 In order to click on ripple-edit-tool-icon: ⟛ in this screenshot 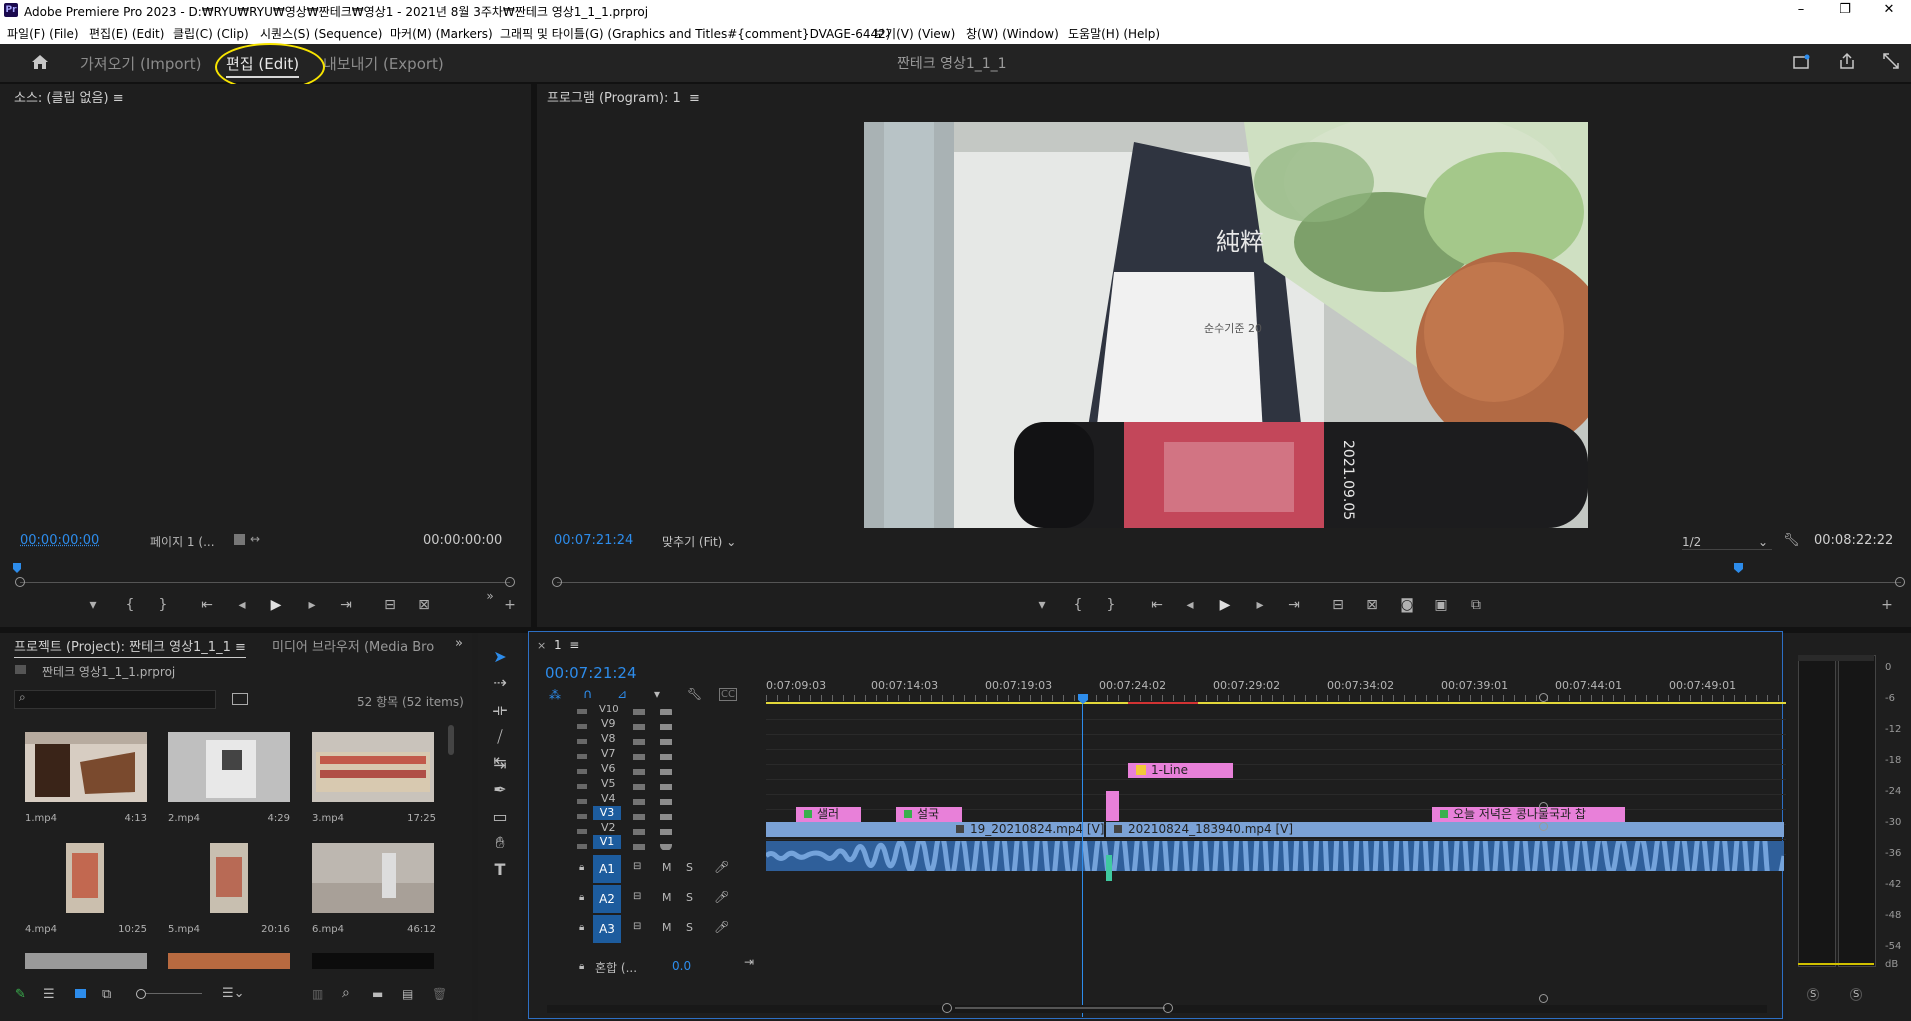, I will do `click(500, 710)`.